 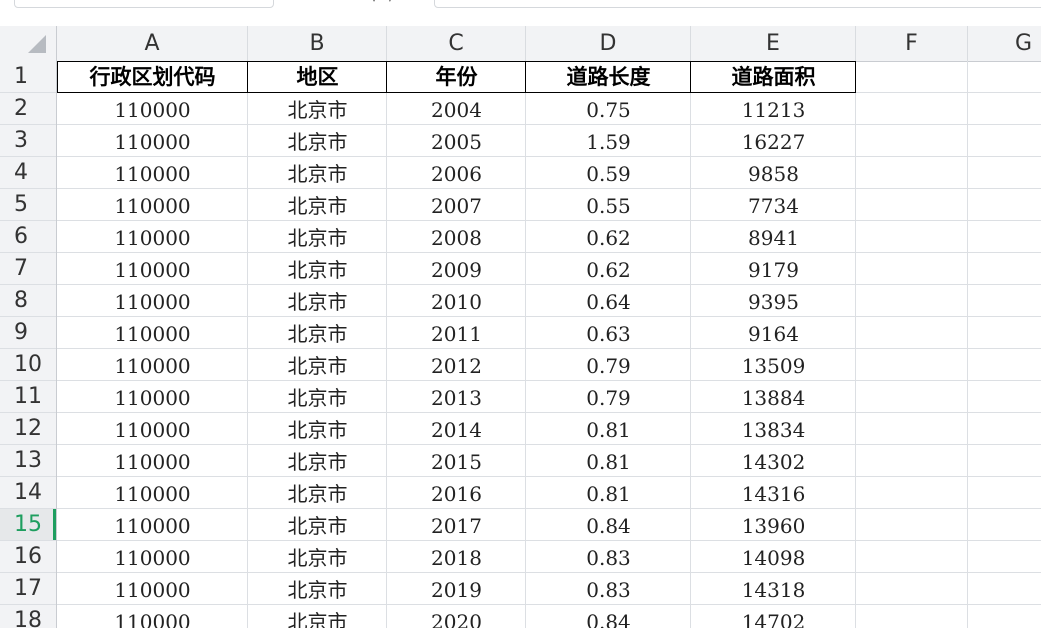 I want to click on data-cell: 7734, so click(x=773, y=205).